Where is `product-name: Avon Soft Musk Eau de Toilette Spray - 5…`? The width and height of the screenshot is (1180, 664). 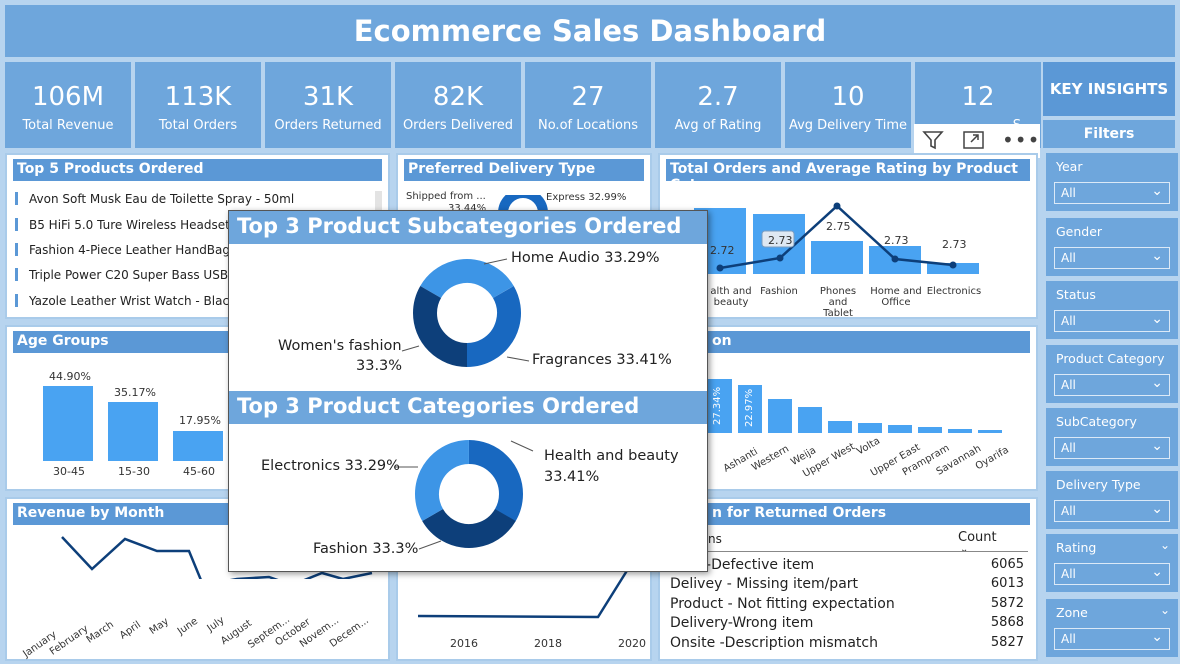 product-name: Avon Soft Musk Eau de Toilette Spray - 5… is located at coordinates (162, 199).